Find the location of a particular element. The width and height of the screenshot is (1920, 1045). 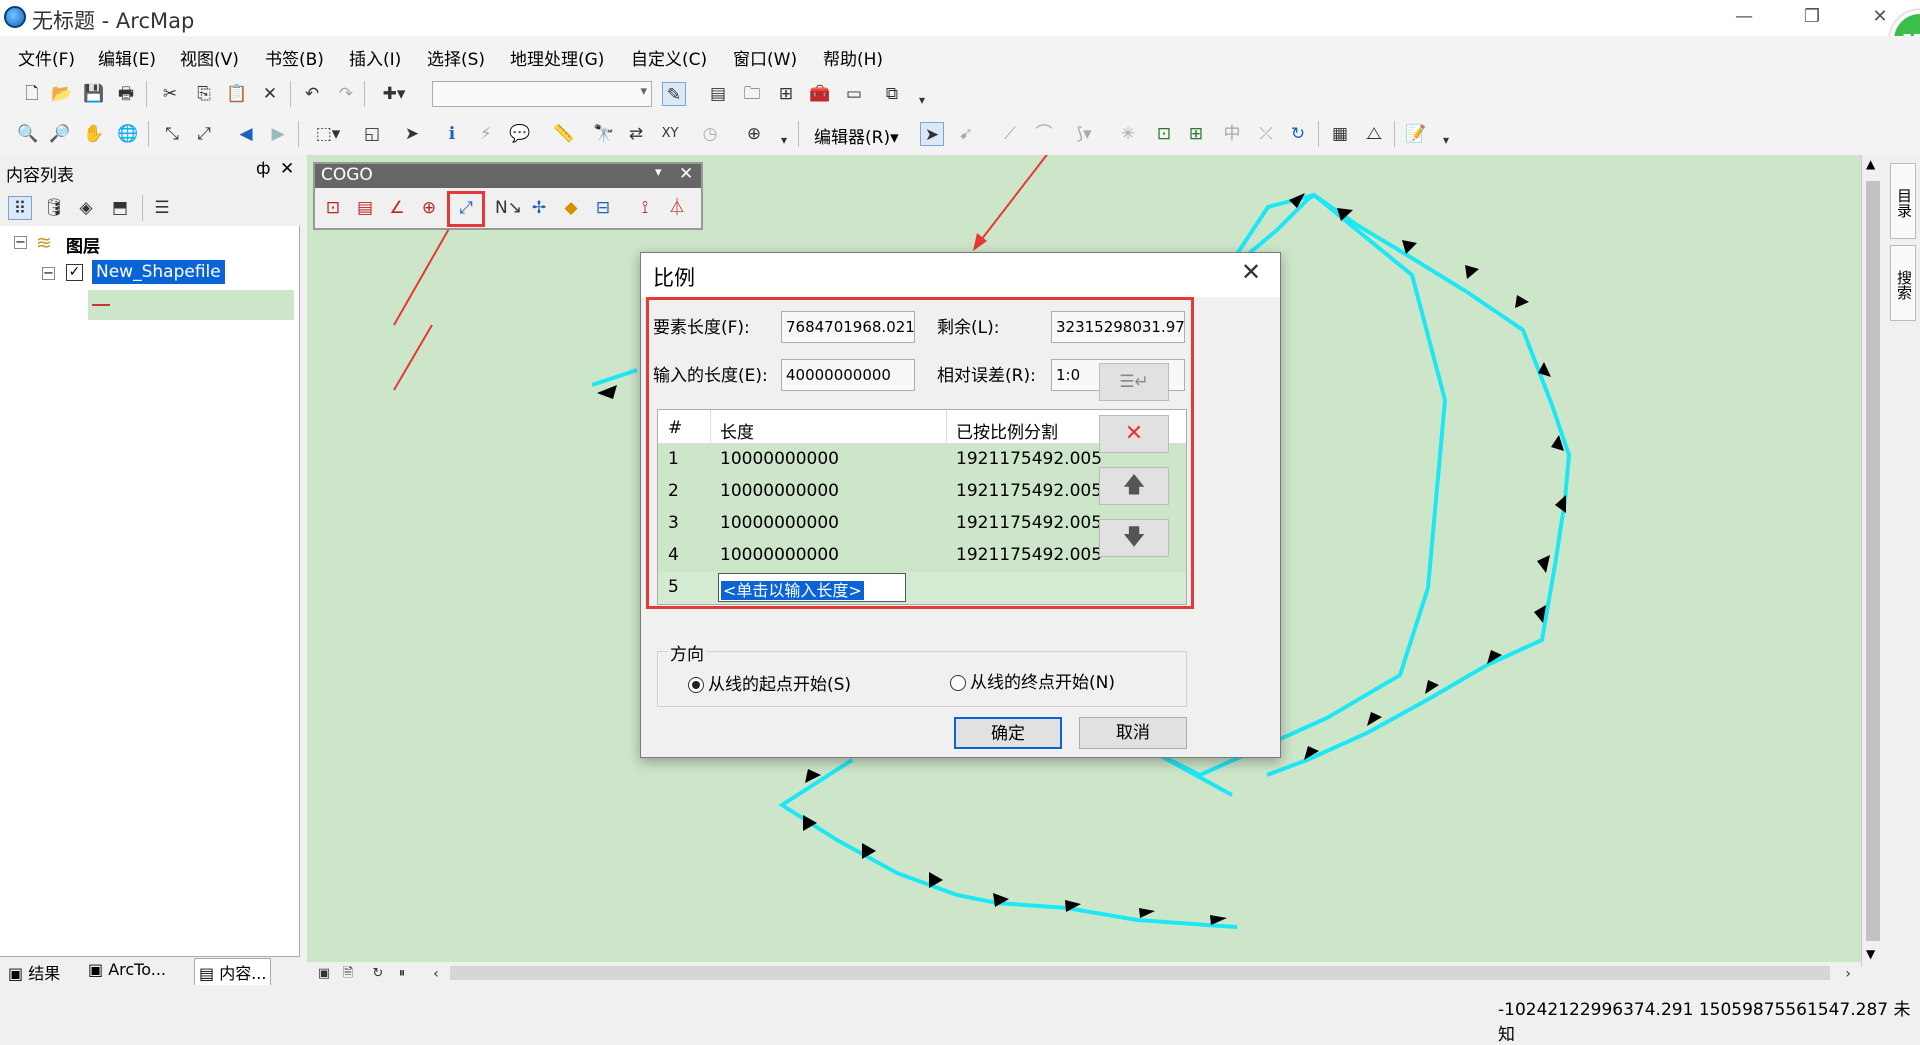

move-down-button: 🡇 is located at coordinates (1134, 538).